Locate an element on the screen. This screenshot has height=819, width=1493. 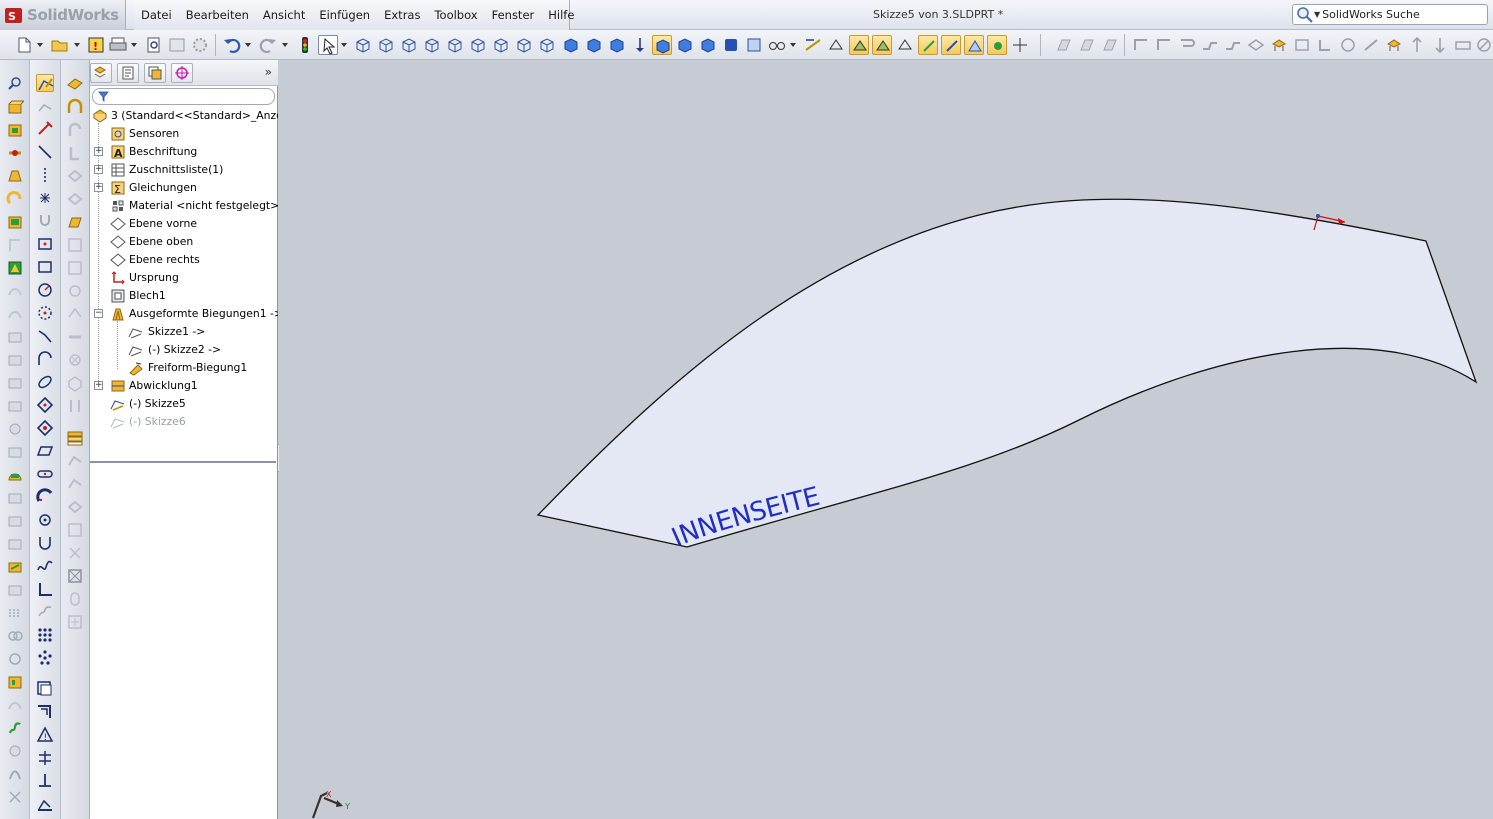
feature-2-button is located at coordinates (75, 107).